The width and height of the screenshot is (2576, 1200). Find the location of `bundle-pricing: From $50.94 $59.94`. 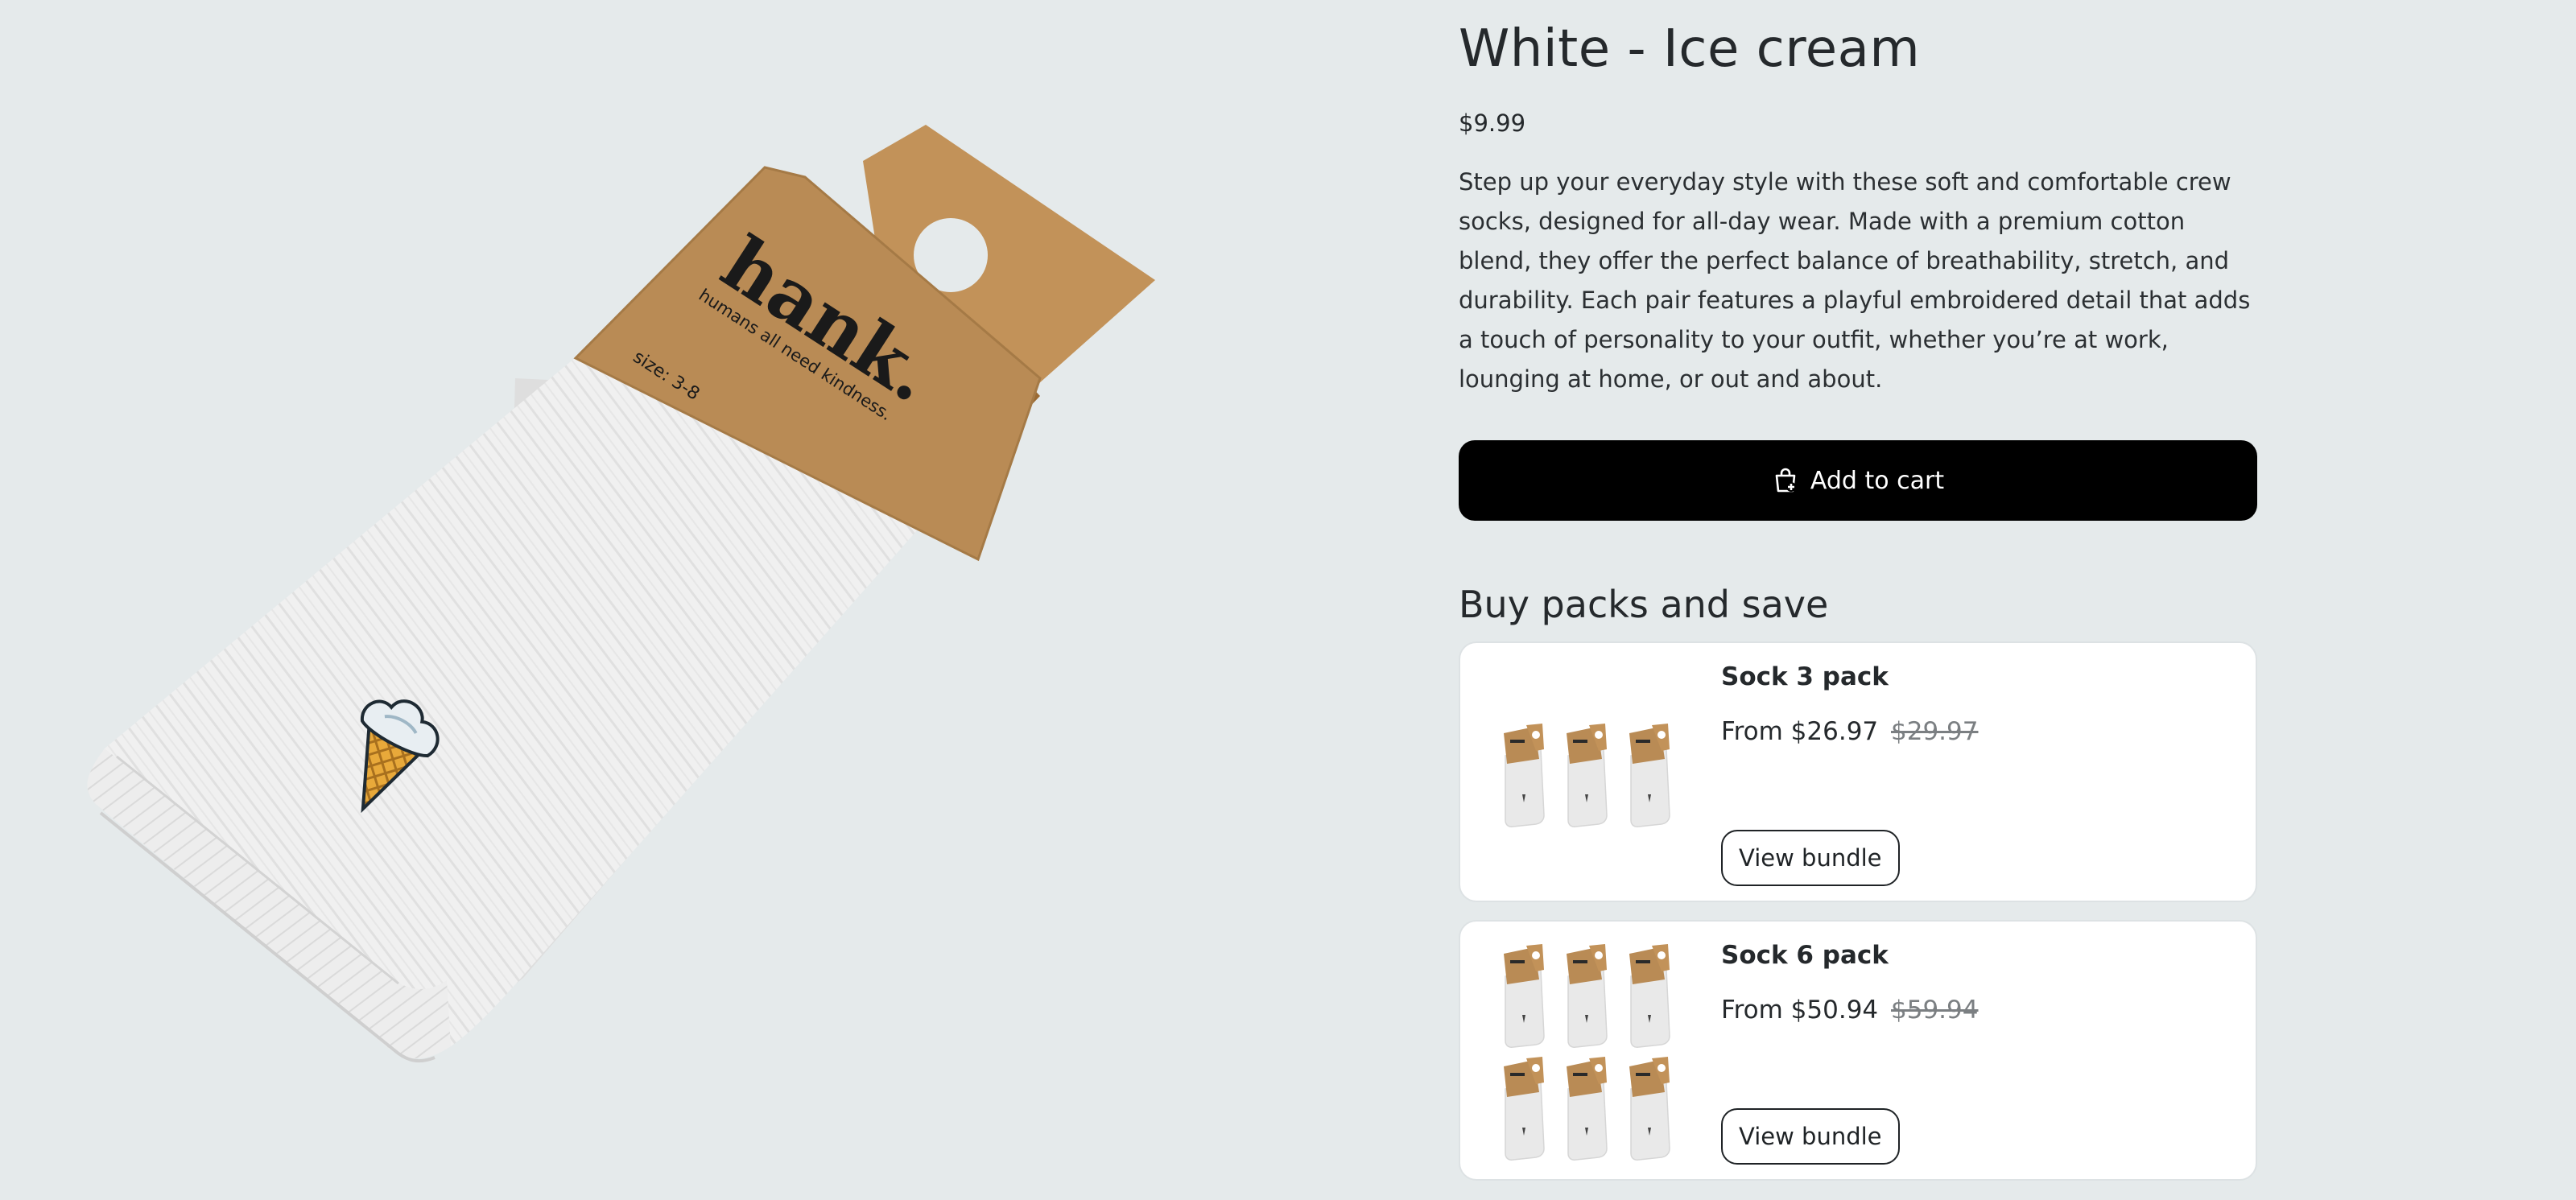

bundle-pricing: From $50.94 $59.94 is located at coordinates (1850, 1010).